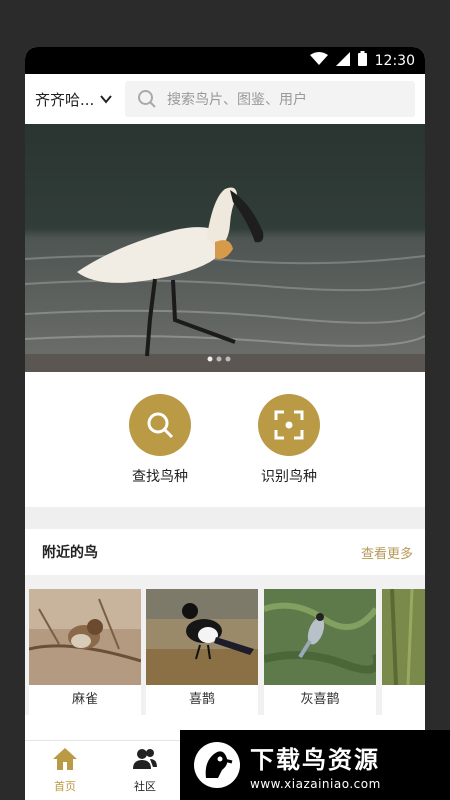 This screenshot has height=800, width=450. Describe the element at coordinates (318, 60) in the screenshot. I see `wifi-icon` at that location.